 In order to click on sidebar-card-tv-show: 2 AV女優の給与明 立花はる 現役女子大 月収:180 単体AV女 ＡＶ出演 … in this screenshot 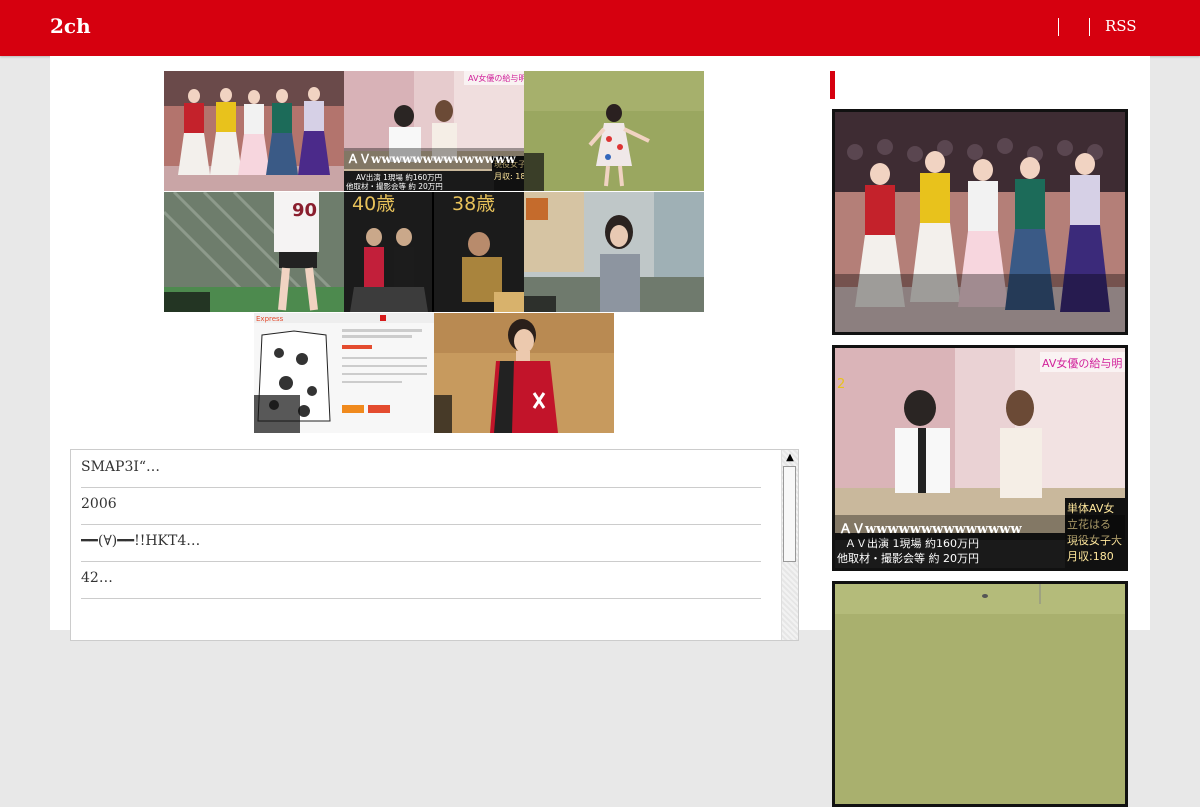, I will do `click(980, 458)`.